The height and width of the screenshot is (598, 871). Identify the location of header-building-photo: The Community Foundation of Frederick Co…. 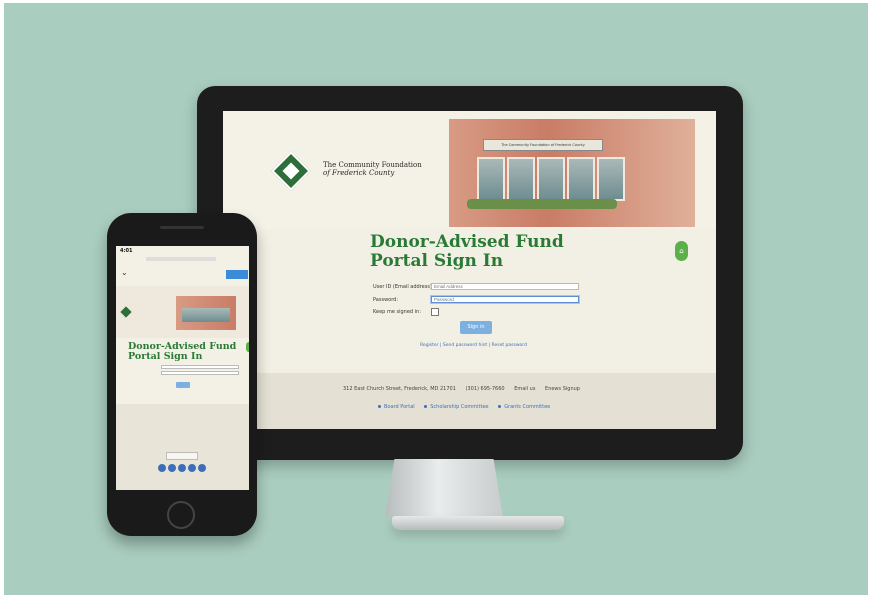
(572, 173).